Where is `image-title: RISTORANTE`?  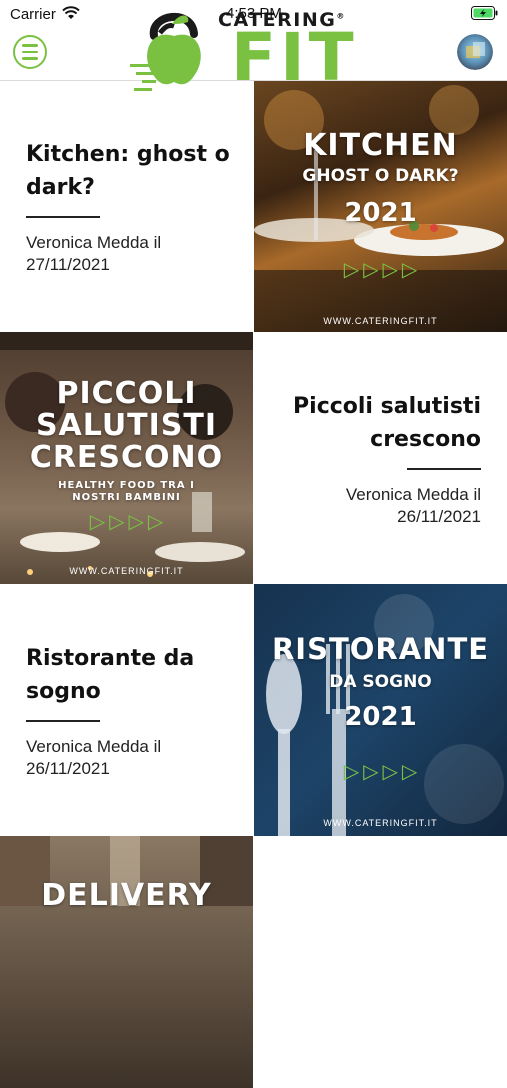 image-title: RISTORANTE is located at coordinates (380, 649).